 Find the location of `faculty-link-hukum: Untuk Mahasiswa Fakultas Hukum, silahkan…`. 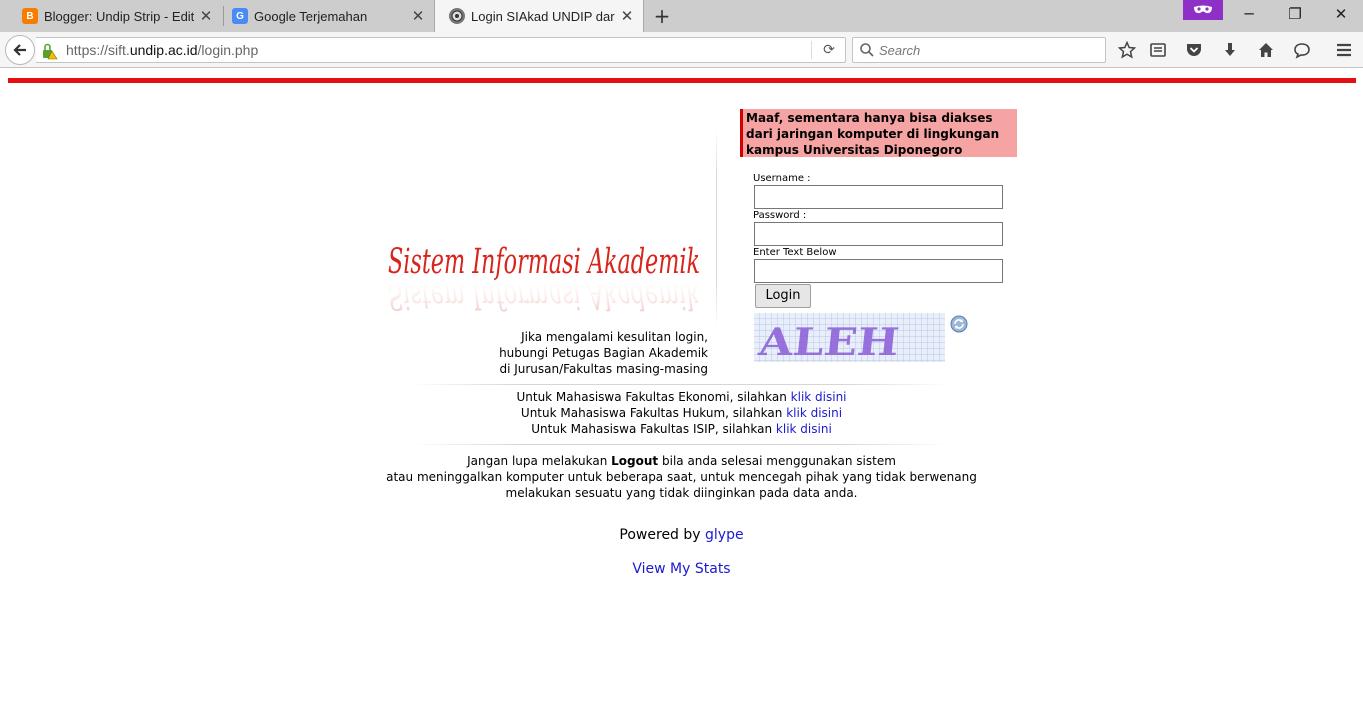

faculty-link-hukum: Untuk Mahasiswa Fakultas Hukum, silahkan… is located at coordinates (681, 413).